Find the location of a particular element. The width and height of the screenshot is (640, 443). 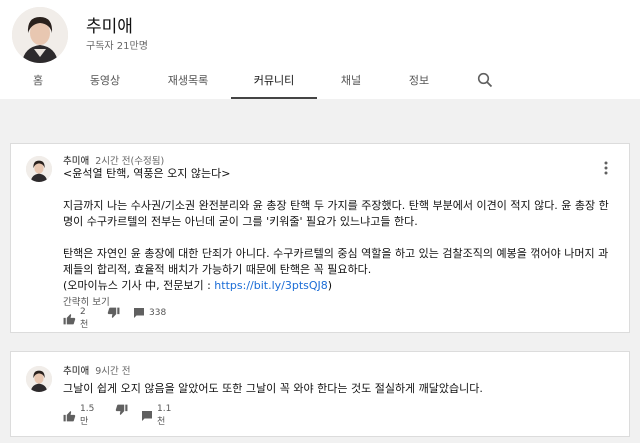

tab-videos: 동영상 is located at coordinates (105, 81).